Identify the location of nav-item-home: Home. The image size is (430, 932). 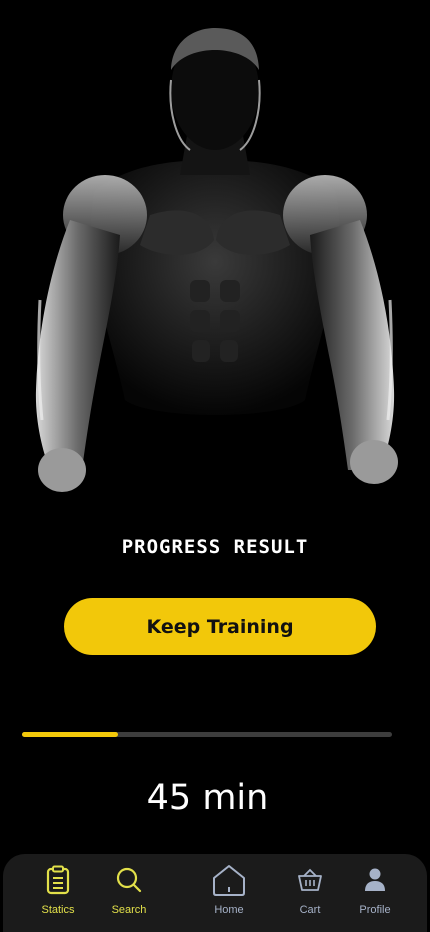
(229, 893).